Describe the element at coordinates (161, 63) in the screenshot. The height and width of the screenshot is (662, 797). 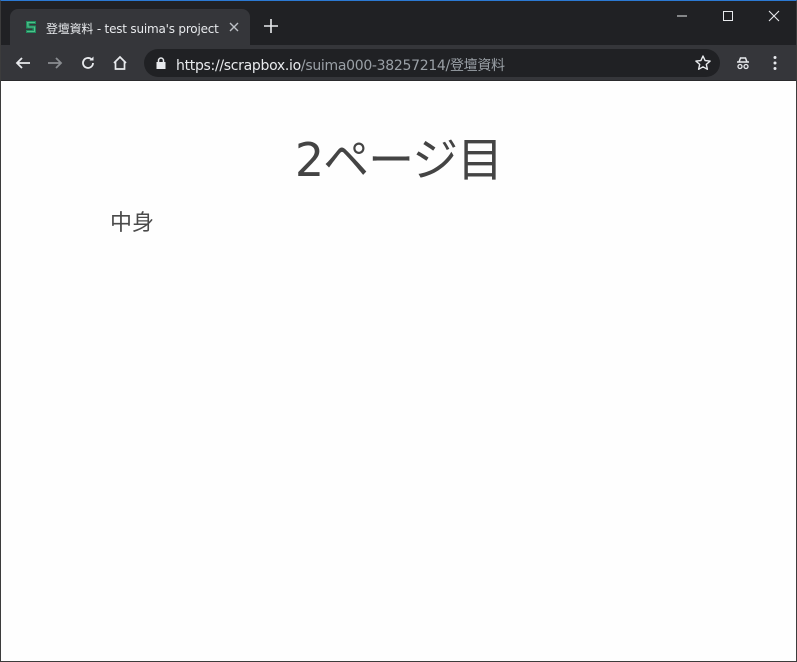
I see `lock-icon` at that location.